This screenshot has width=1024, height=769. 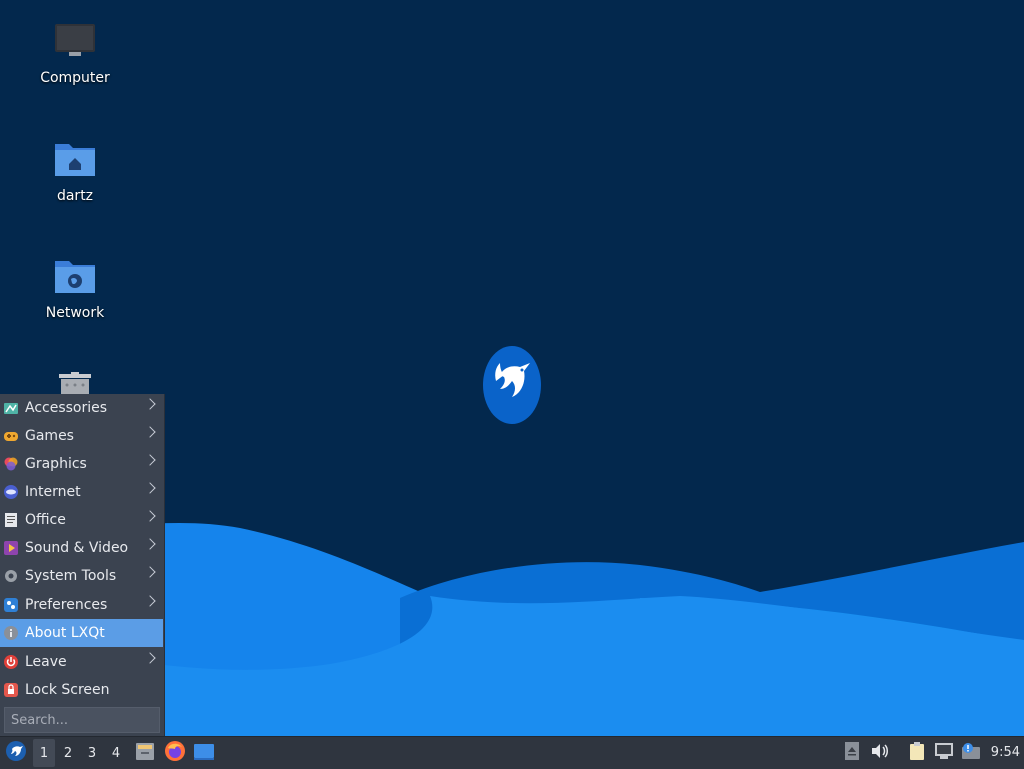 What do you see at coordinates (75, 160) in the screenshot?
I see `home-folder-icon` at bounding box center [75, 160].